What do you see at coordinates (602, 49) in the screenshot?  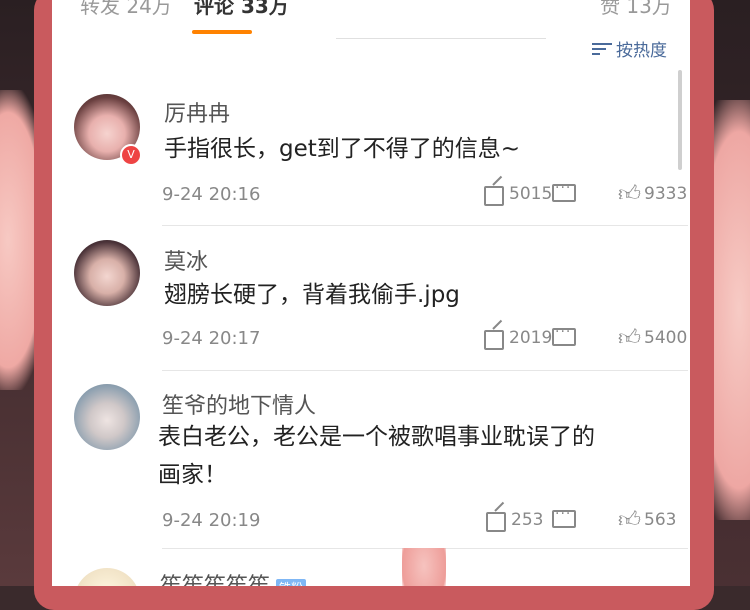 I see `sort-icon` at bounding box center [602, 49].